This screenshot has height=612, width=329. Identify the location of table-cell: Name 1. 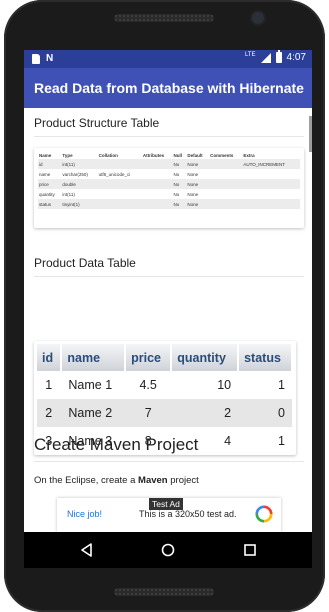
(90, 385).